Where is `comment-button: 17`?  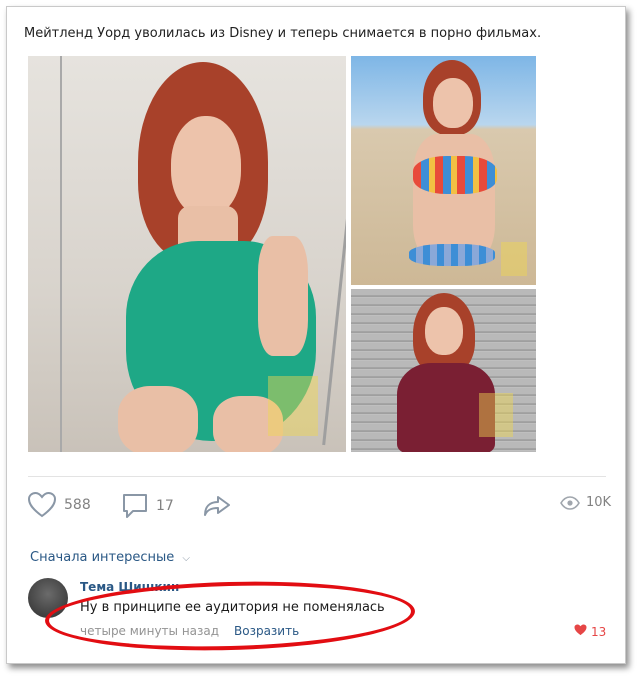
comment-button: 17 is located at coordinates (148, 506).